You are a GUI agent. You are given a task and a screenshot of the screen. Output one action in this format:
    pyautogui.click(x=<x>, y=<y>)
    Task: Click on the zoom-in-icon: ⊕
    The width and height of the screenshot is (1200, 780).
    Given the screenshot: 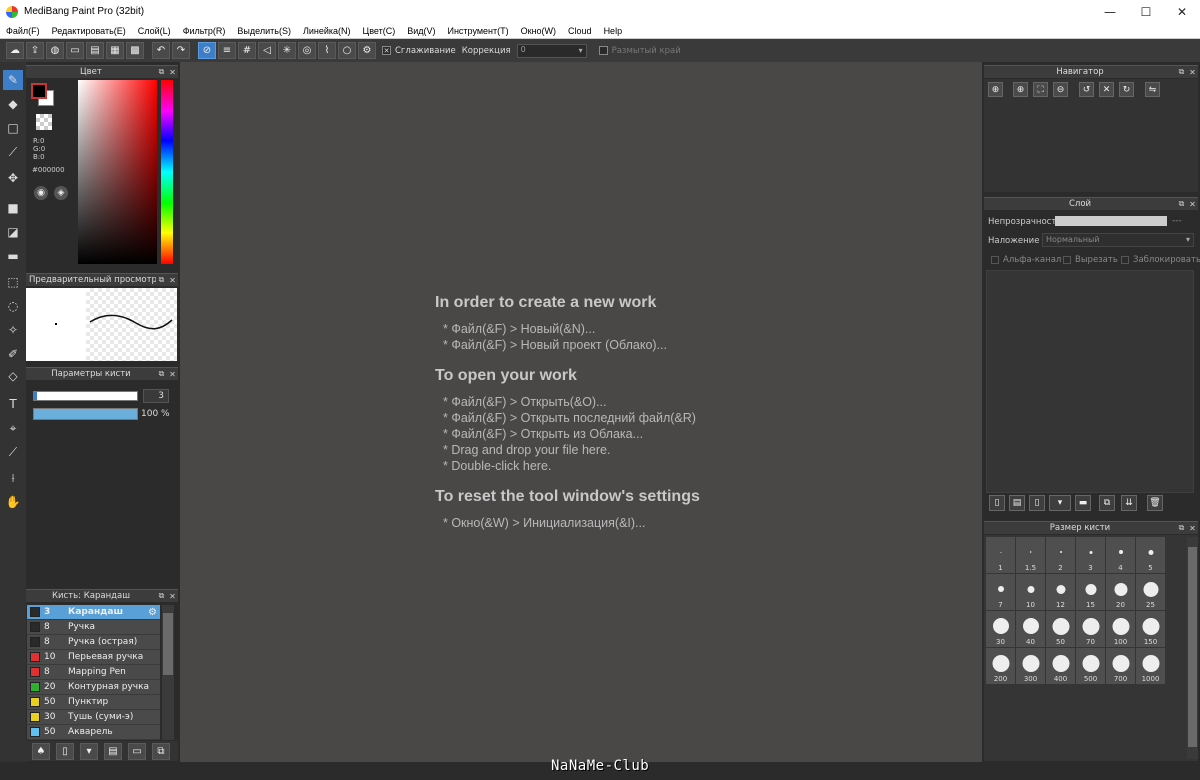 What is the action you would take?
    pyautogui.click(x=995, y=89)
    